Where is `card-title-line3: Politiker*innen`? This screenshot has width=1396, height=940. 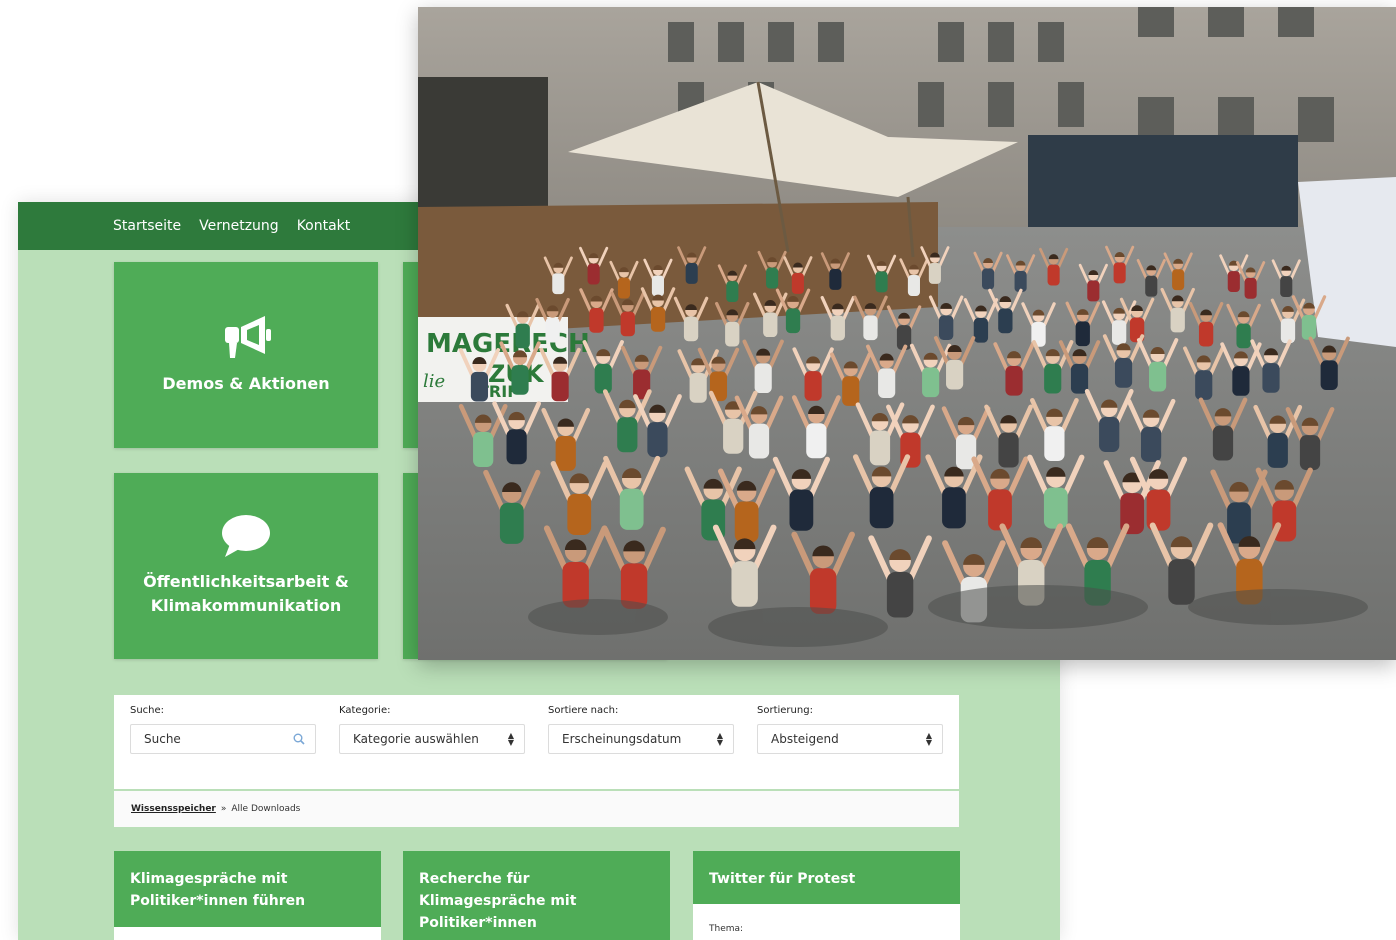 card-title-line3: Politiker*innen is located at coordinates (478, 923).